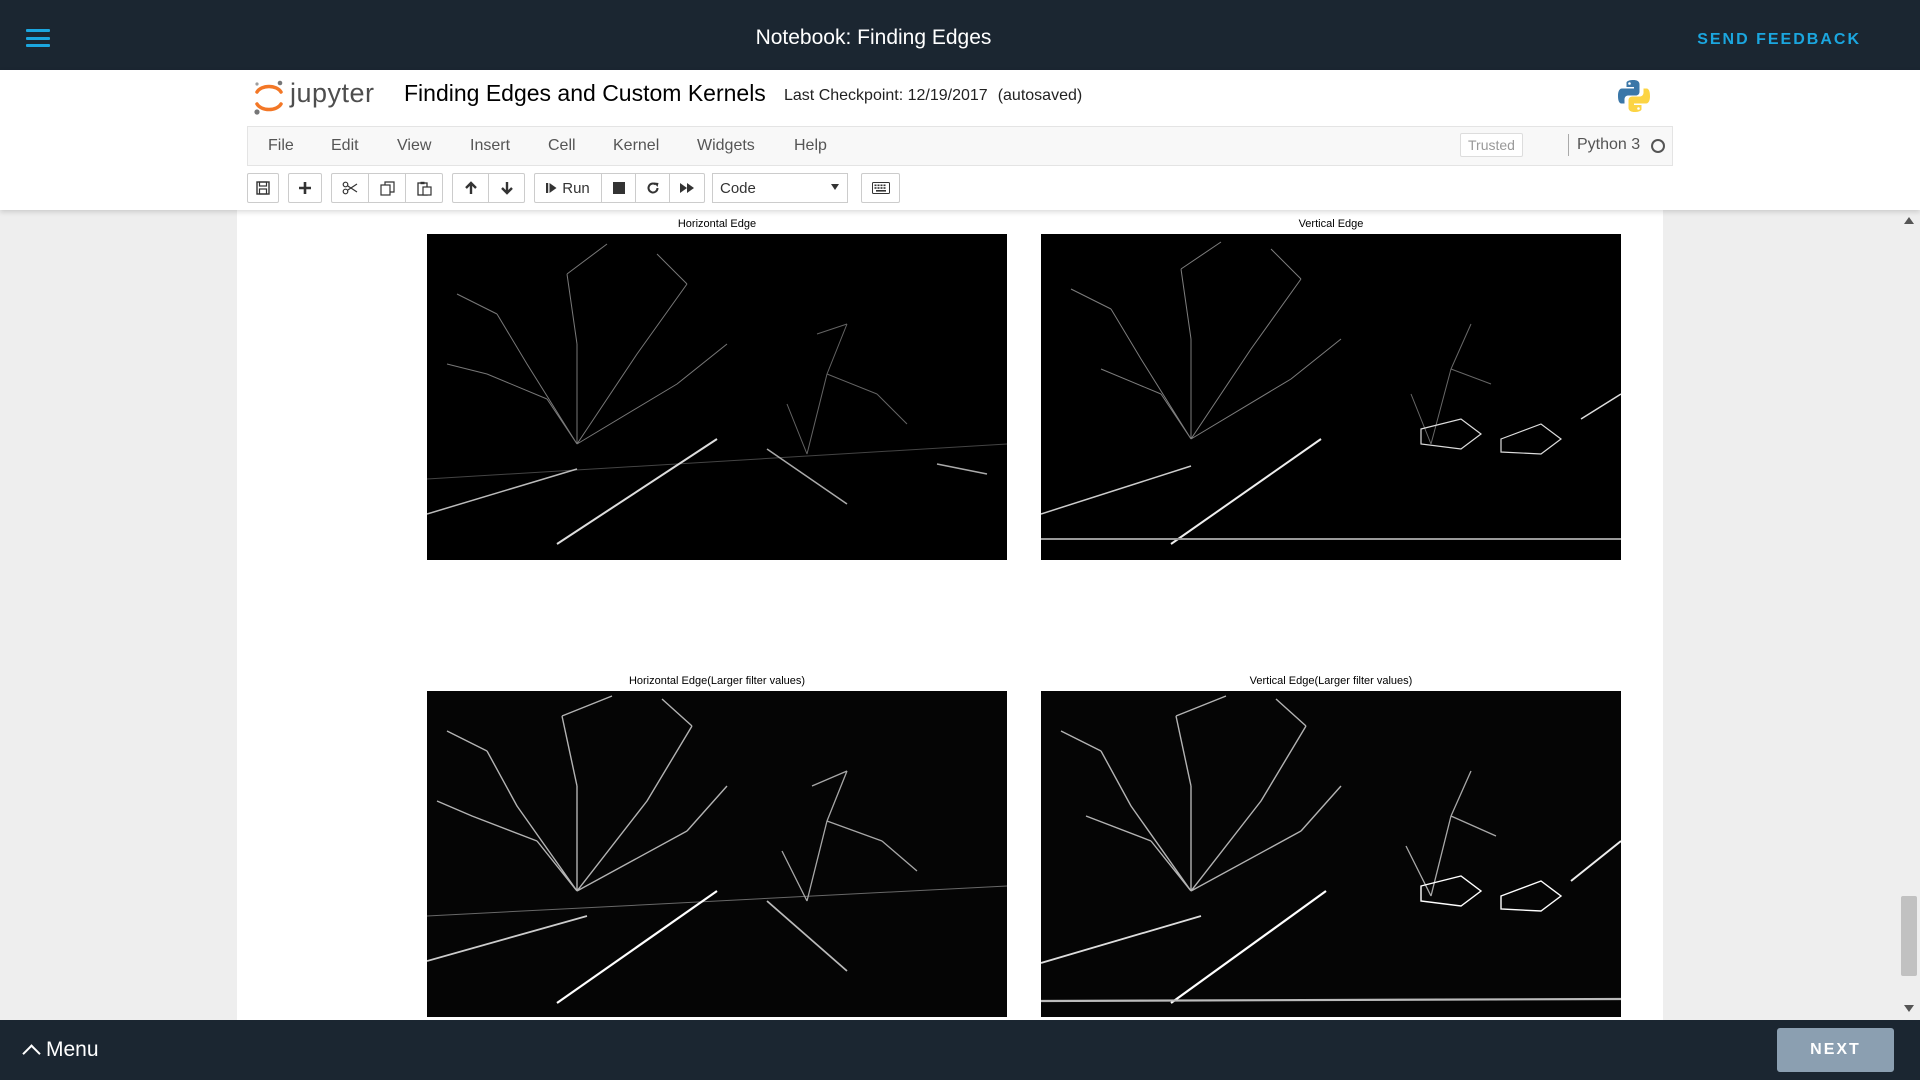 The image size is (1920, 1080). What do you see at coordinates (1835, 1050) in the screenshot?
I see `next-button: NEXT` at bounding box center [1835, 1050].